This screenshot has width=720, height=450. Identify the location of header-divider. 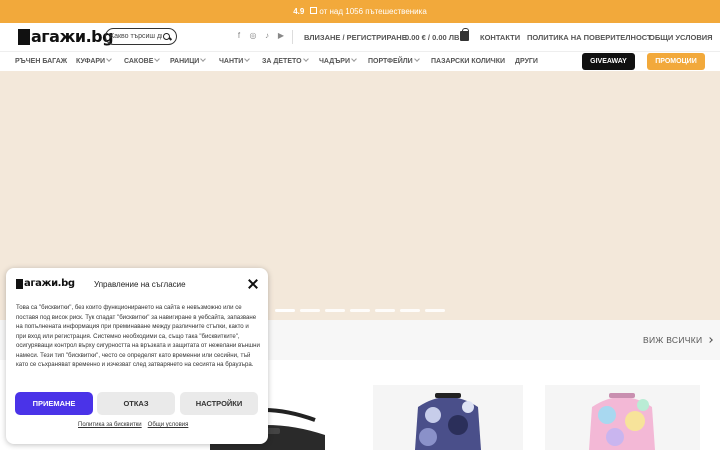
(292, 37).